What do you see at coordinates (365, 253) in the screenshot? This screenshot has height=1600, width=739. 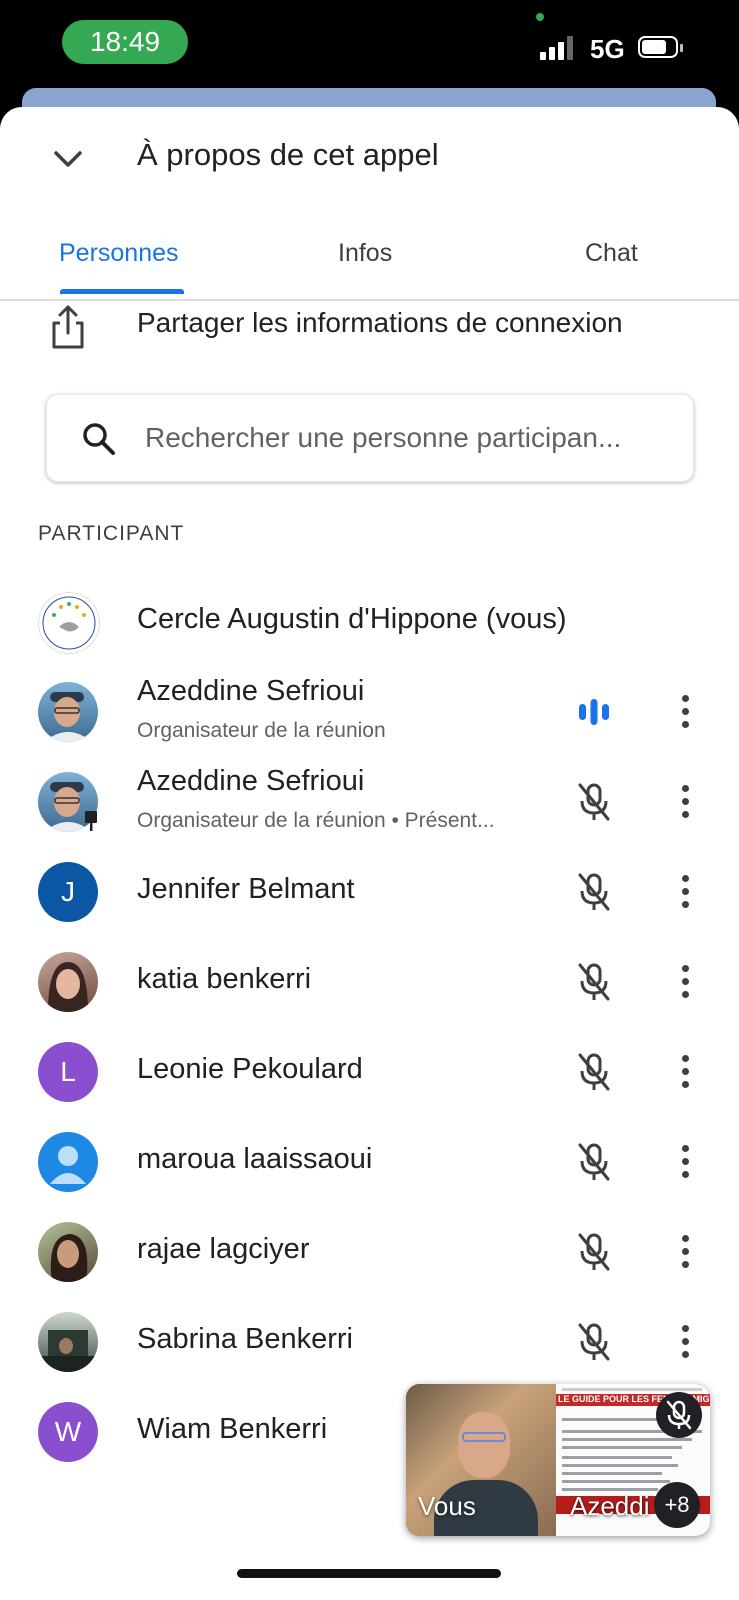 I see `tab-infos: Infos` at bounding box center [365, 253].